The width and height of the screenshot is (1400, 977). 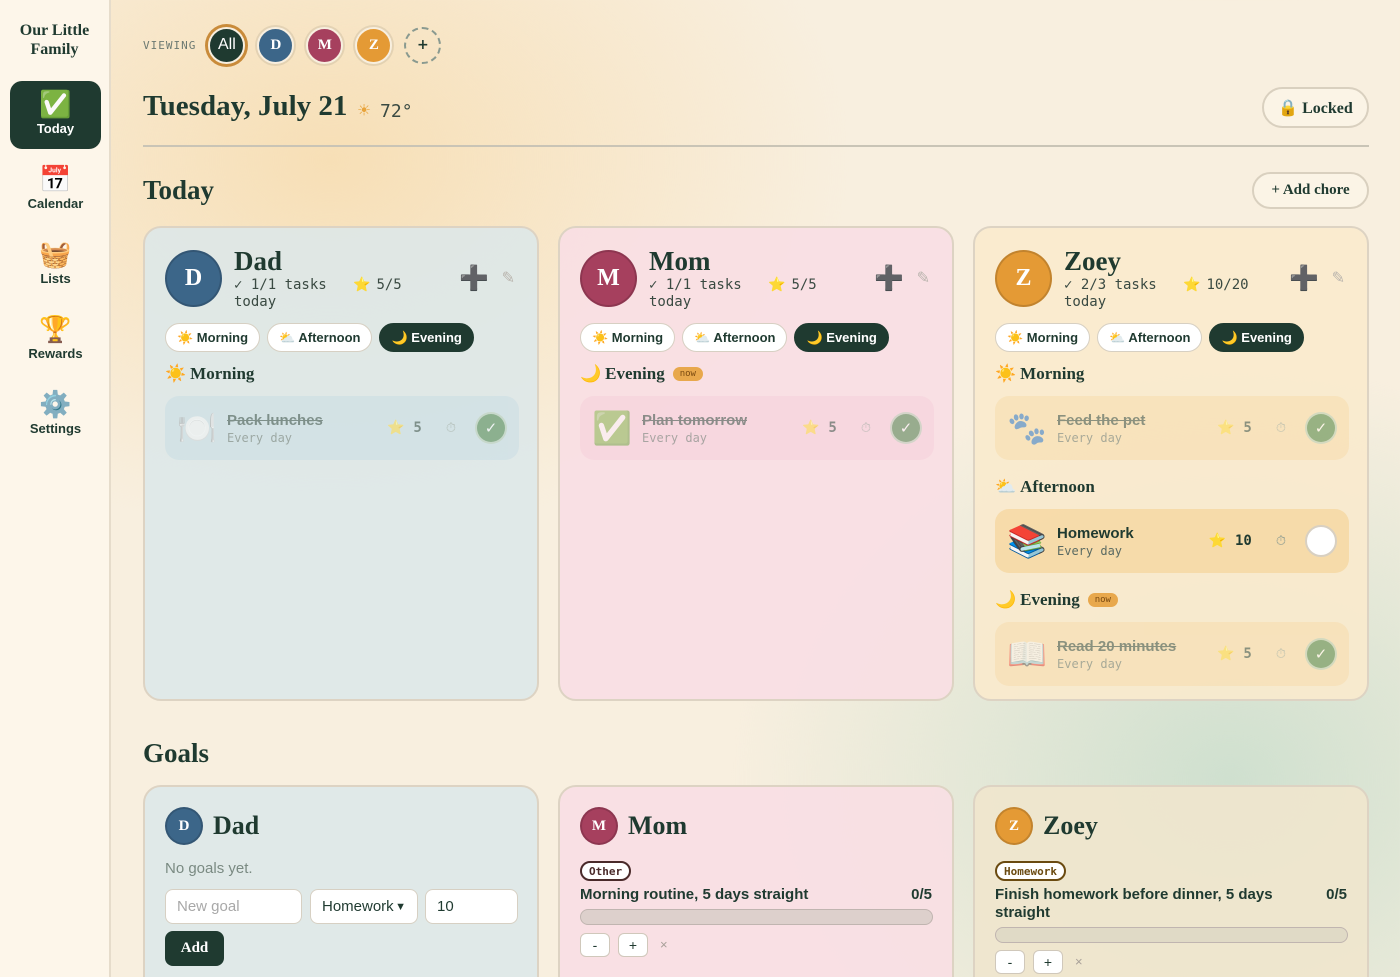 What do you see at coordinates (55, 329) in the screenshot?
I see `trophy-icon: 🏆` at bounding box center [55, 329].